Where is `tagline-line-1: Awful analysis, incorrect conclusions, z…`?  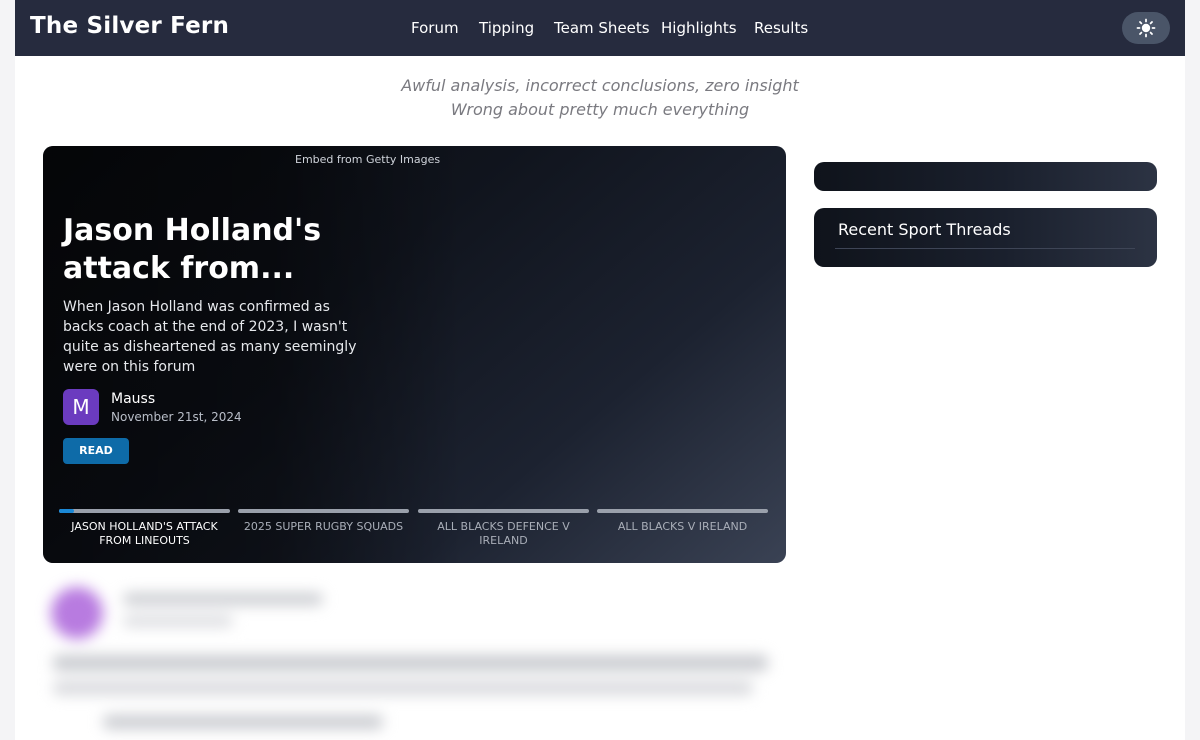 tagline-line-1: Awful analysis, incorrect conclusions, z… is located at coordinates (600, 85).